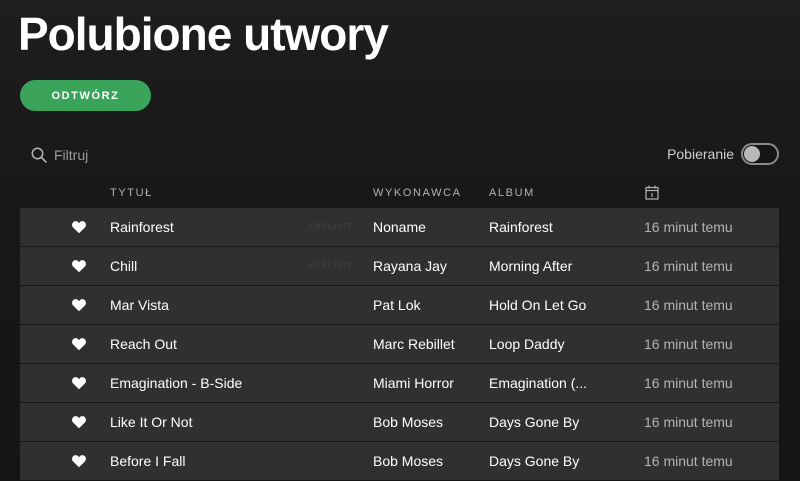  I want to click on track-title: Chill, so click(210, 266).